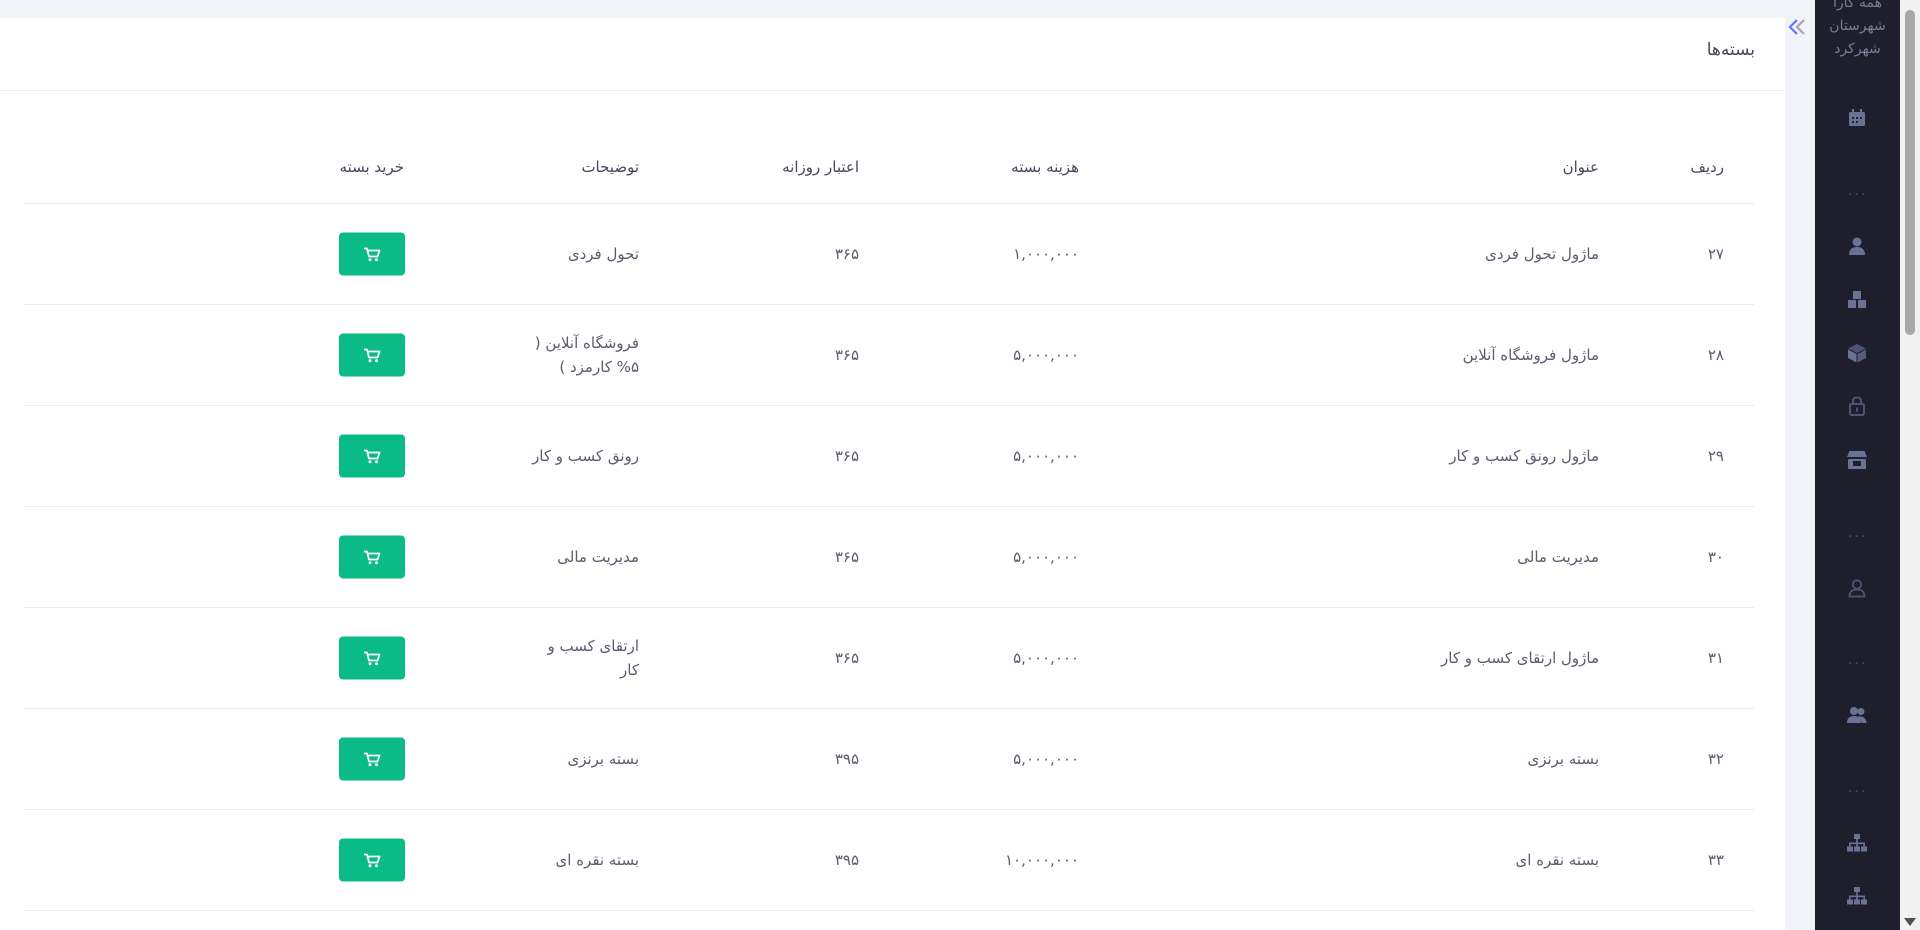  I want to click on package-title: ماژول ارتقای کسب و کار, so click(1520, 658).